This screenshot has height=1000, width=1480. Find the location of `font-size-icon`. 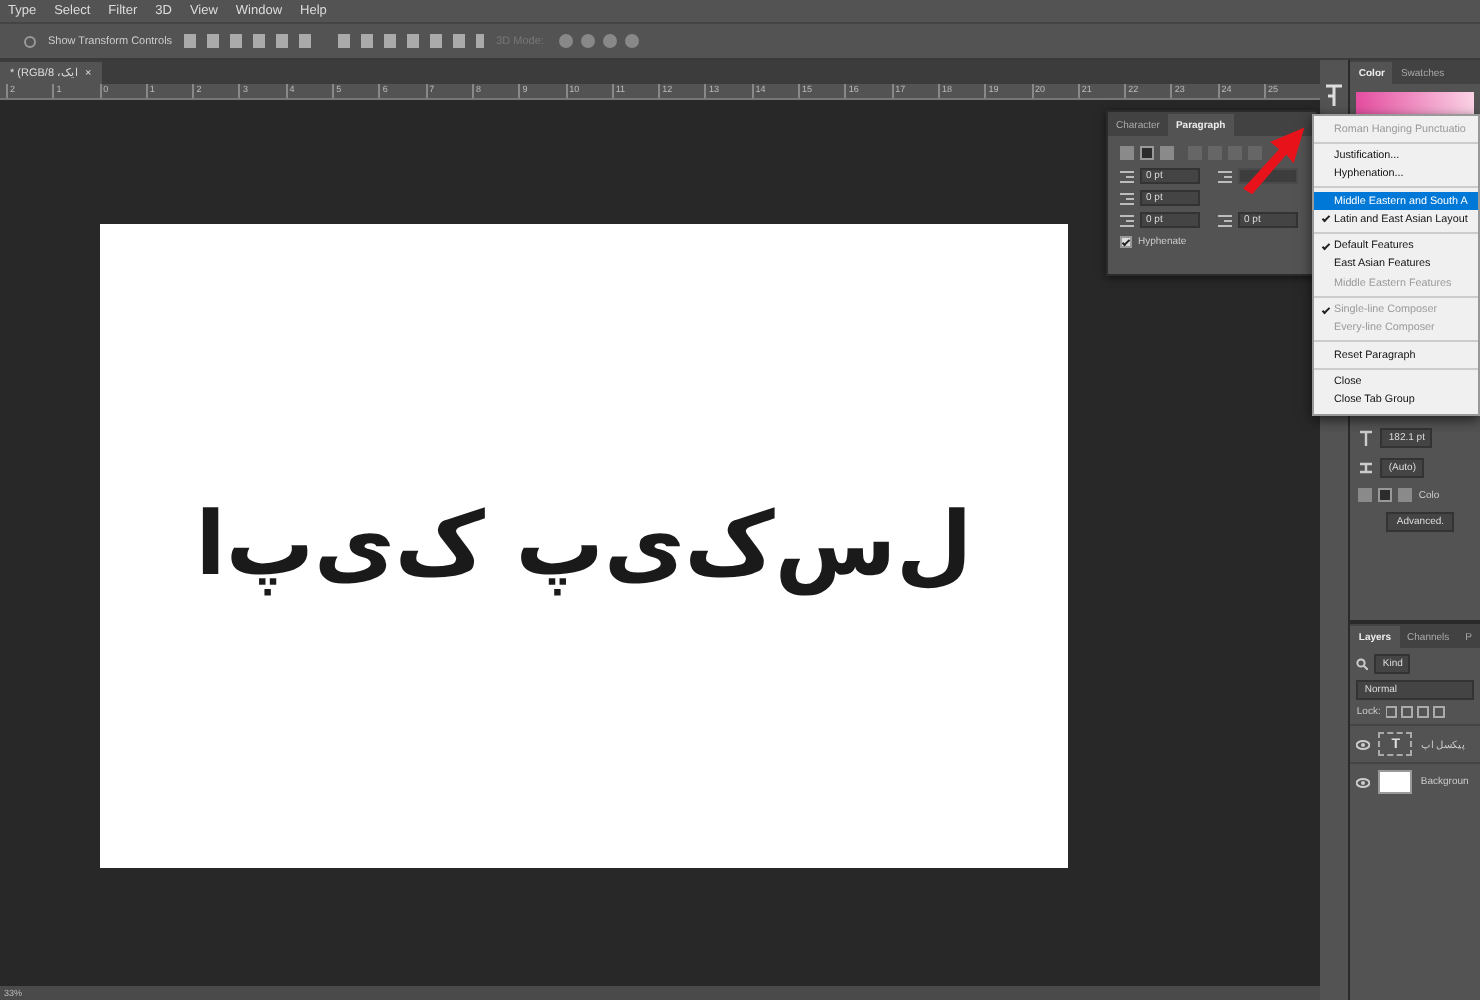

font-size-icon is located at coordinates (1366, 438).